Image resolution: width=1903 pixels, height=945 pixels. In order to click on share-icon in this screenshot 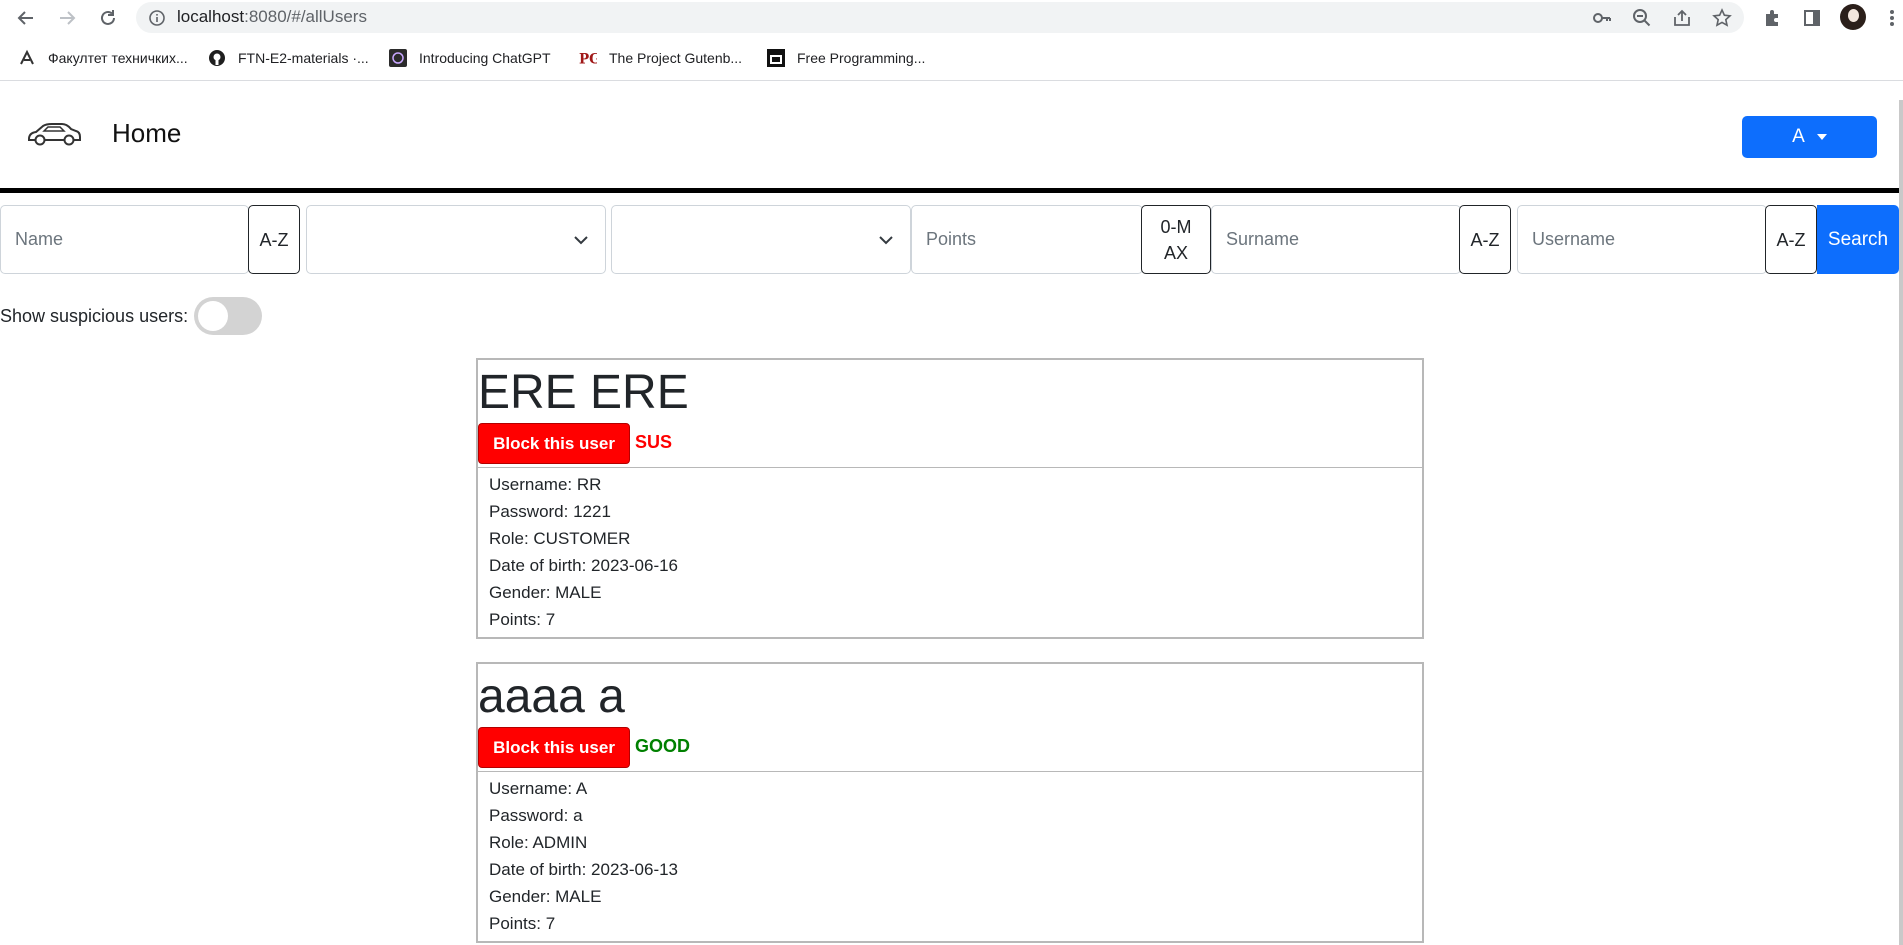, I will do `click(1682, 18)`.